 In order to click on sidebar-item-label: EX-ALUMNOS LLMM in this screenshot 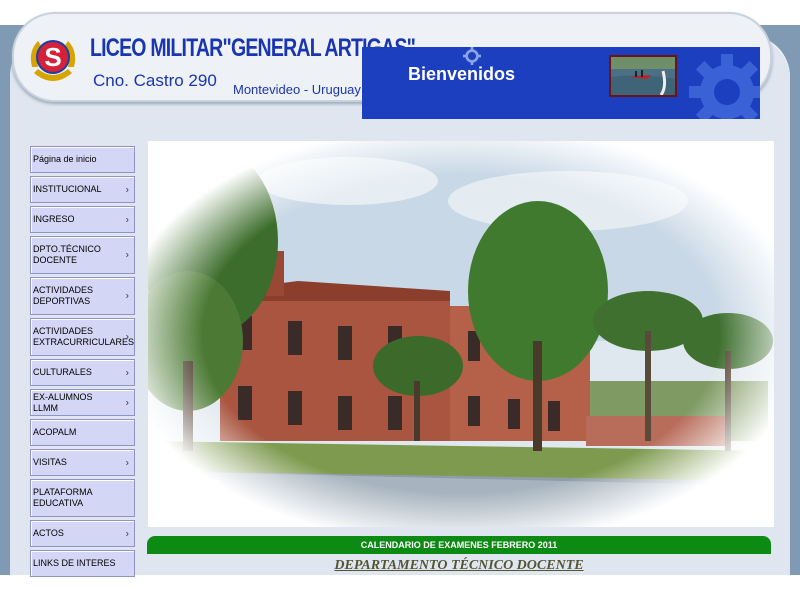, I will do `click(63, 402)`.